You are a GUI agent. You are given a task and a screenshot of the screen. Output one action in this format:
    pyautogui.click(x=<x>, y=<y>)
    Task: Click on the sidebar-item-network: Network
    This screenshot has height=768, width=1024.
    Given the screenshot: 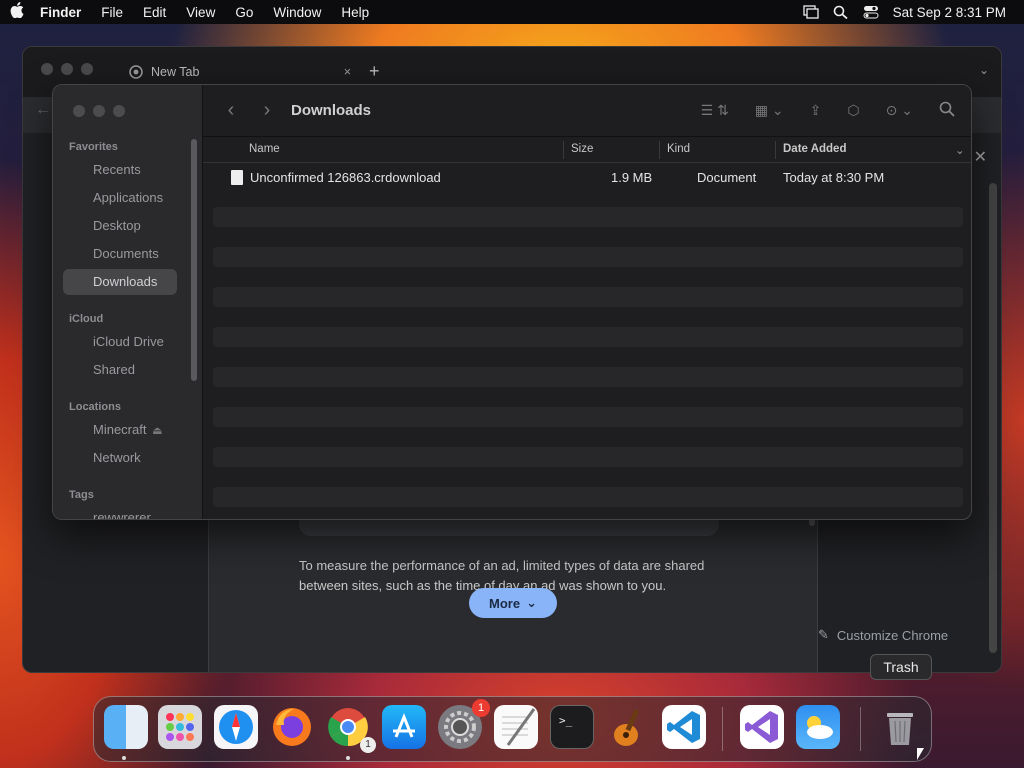 What is the action you would take?
    pyautogui.click(x=120, y=458)
    